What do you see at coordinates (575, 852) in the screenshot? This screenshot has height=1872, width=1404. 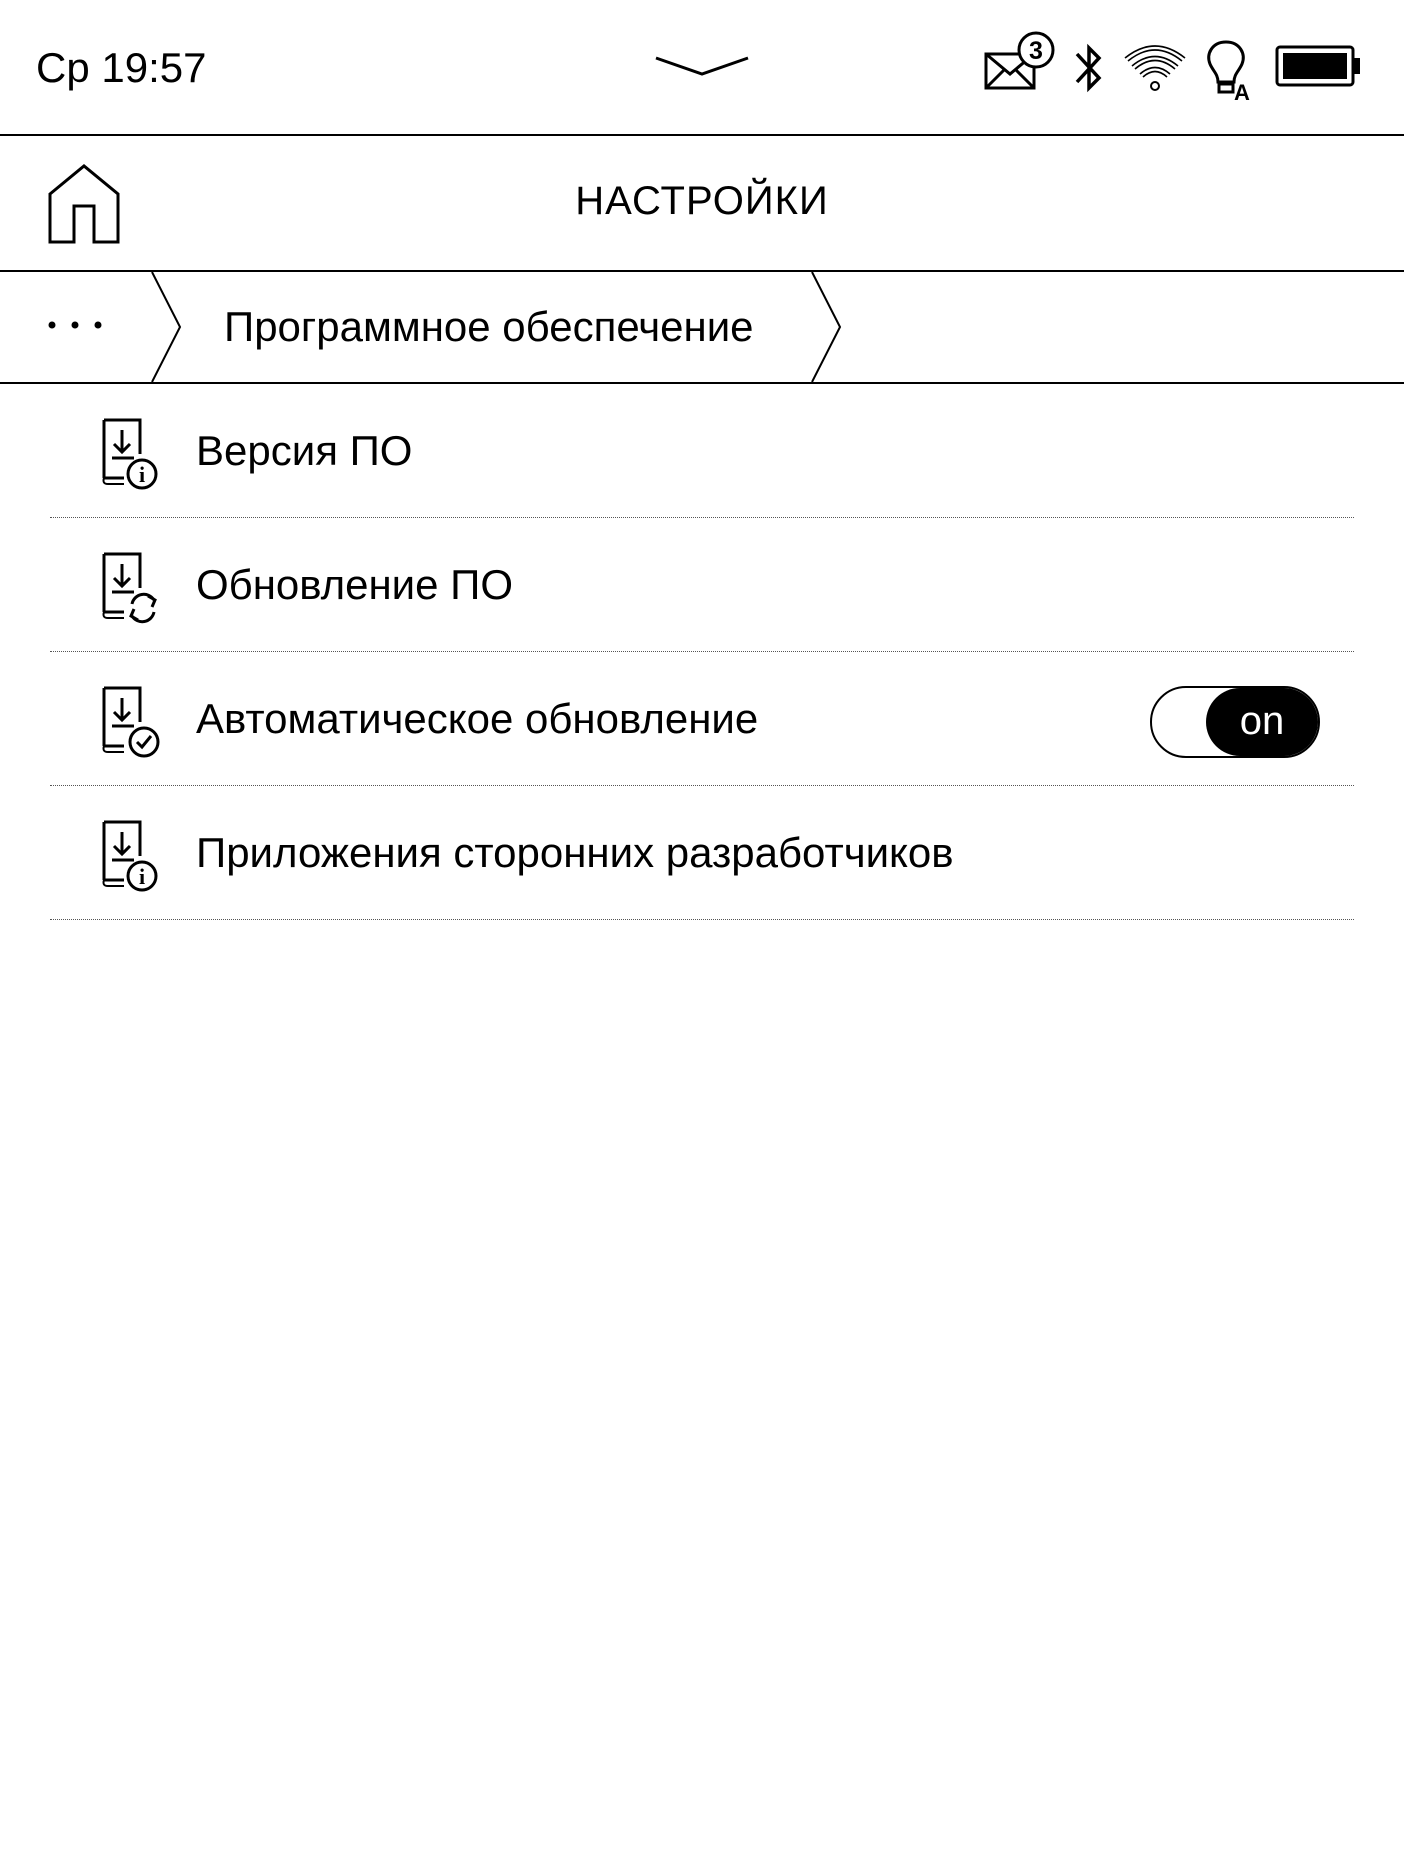 I see `item-label: Приложения сторонних разработчиков` at bounding box center [575, 852].